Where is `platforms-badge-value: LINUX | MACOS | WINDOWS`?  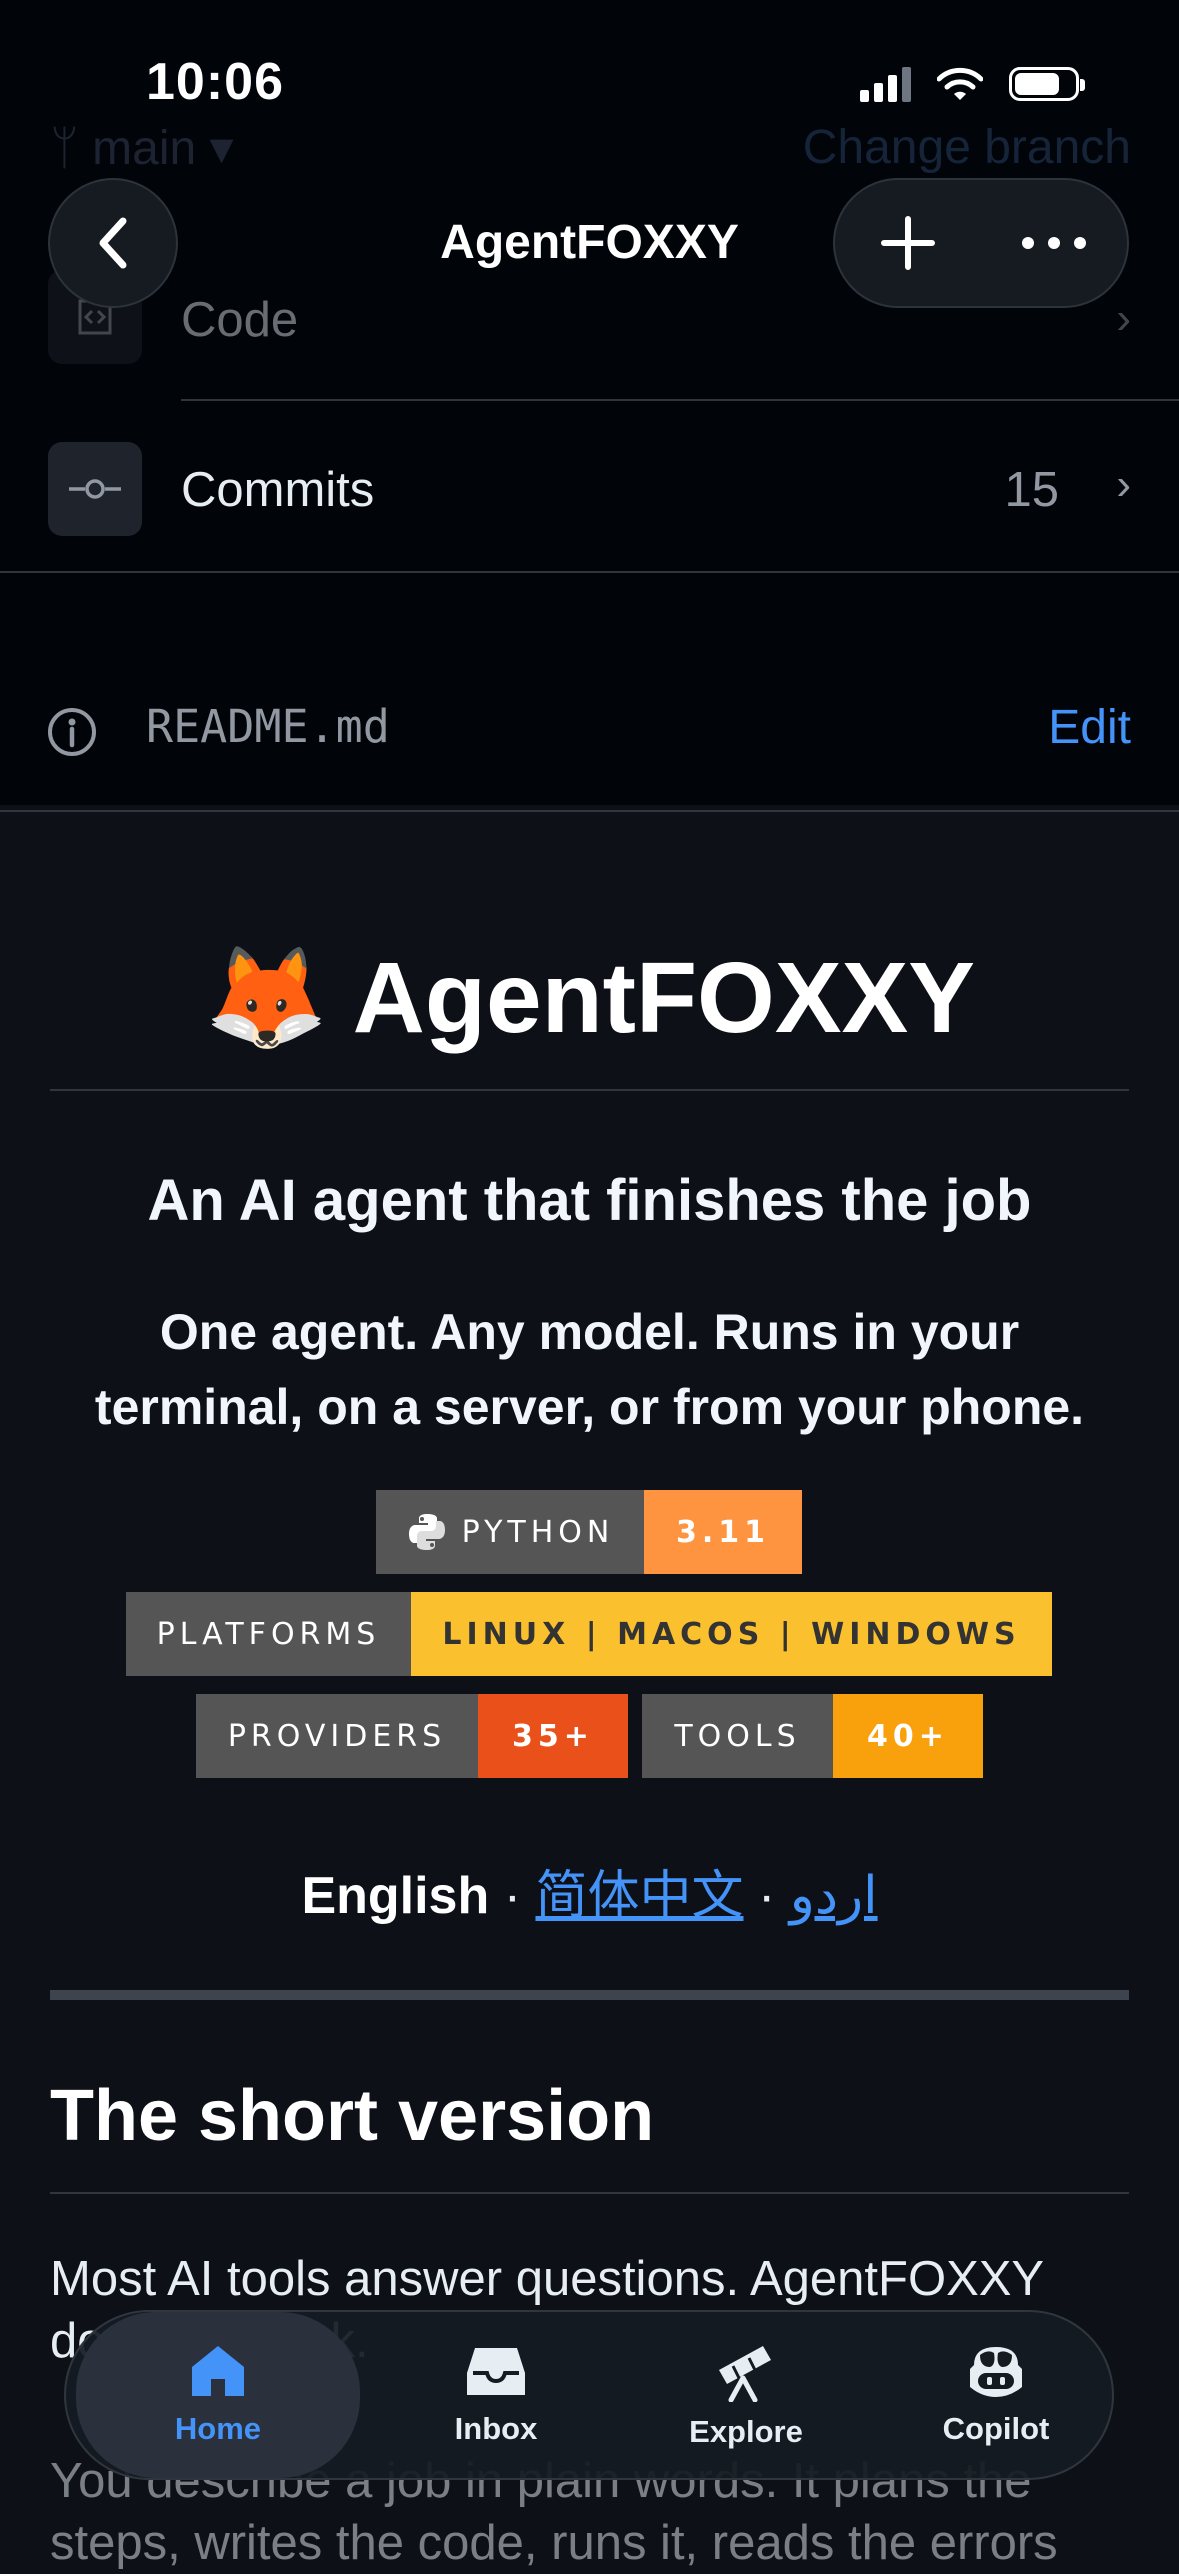
platforms-badge-value: LINUX | MACOS | WINDOWS is located at coordinates (731, 1634).